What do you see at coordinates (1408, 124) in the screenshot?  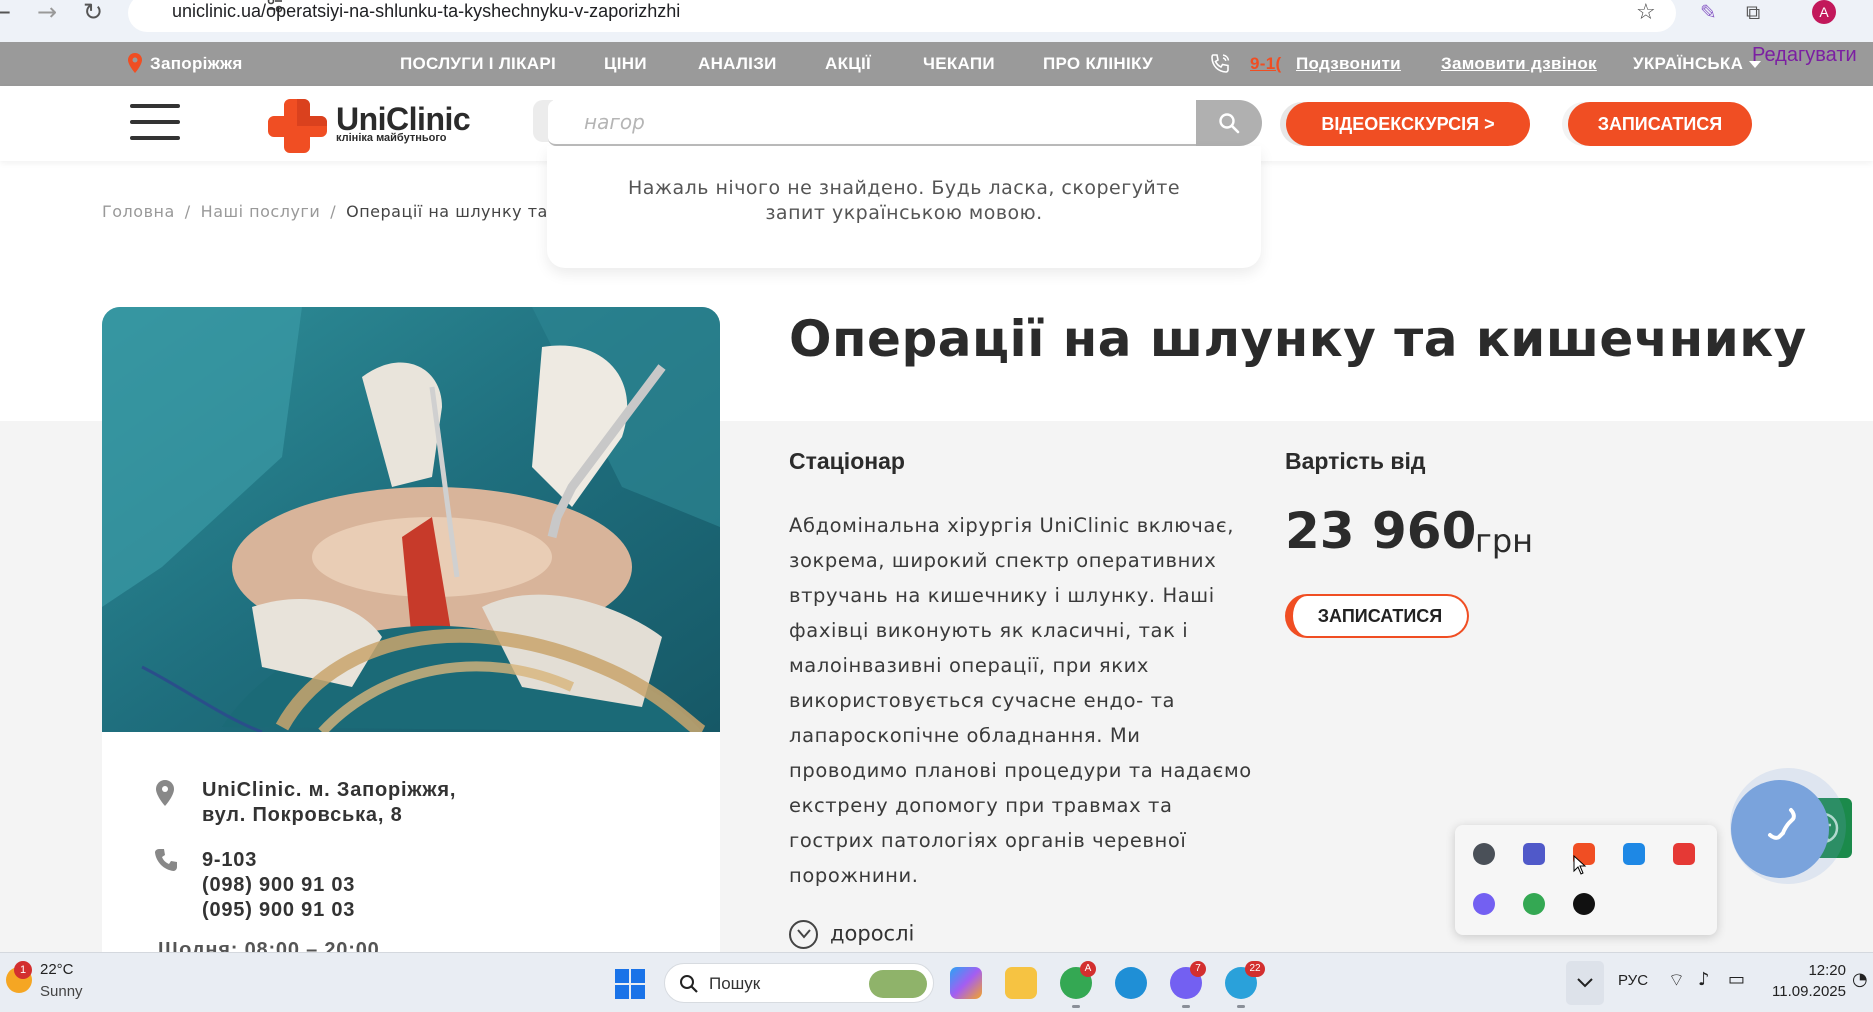 I see `video-tour-button: ВІДЕОЕКСКУРСІЯ >` at bounding box center [1408, 124].